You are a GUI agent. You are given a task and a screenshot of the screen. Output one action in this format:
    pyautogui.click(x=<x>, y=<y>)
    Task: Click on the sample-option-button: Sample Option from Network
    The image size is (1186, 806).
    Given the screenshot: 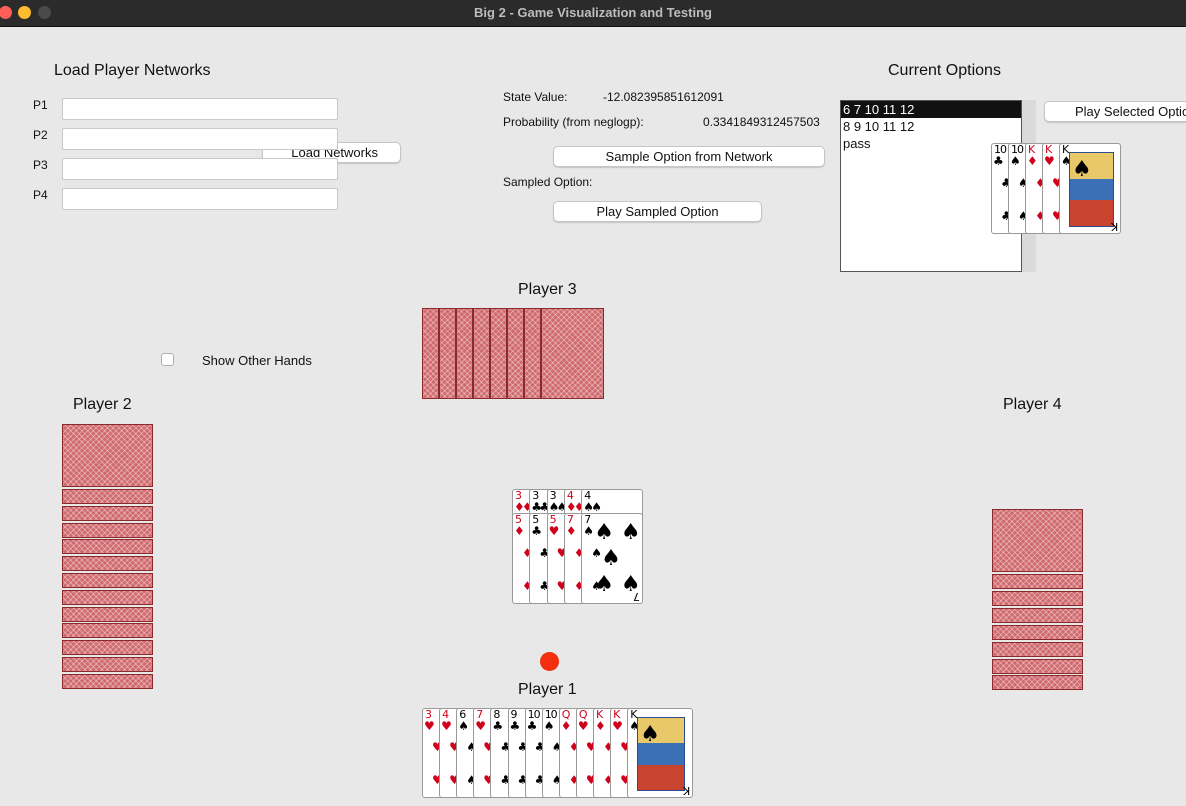 What is the action you would take?
    pyautogui.click(x=689, y=156)
    